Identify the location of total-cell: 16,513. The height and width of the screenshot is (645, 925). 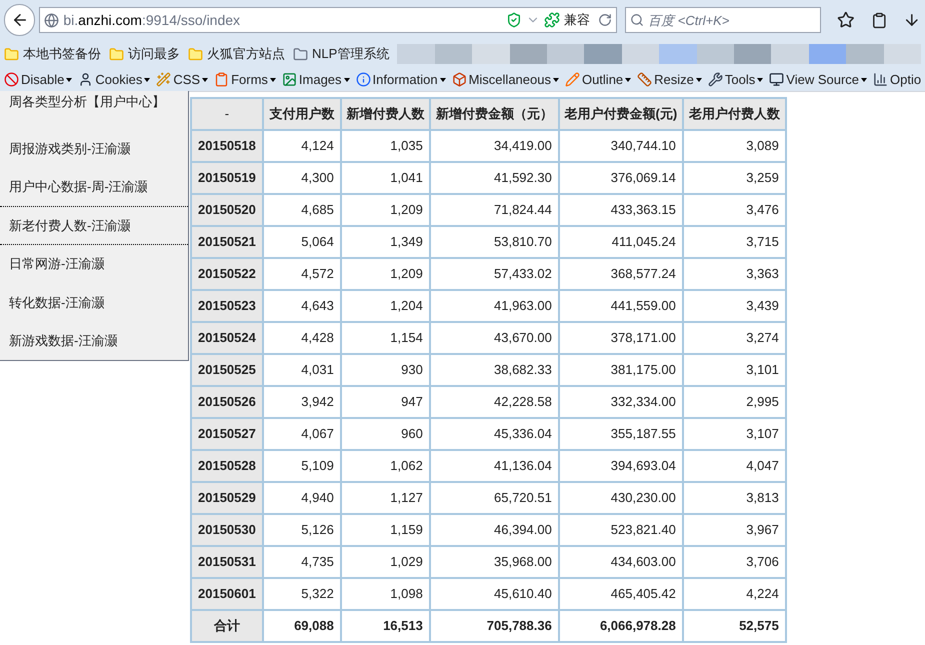
(385, 626).